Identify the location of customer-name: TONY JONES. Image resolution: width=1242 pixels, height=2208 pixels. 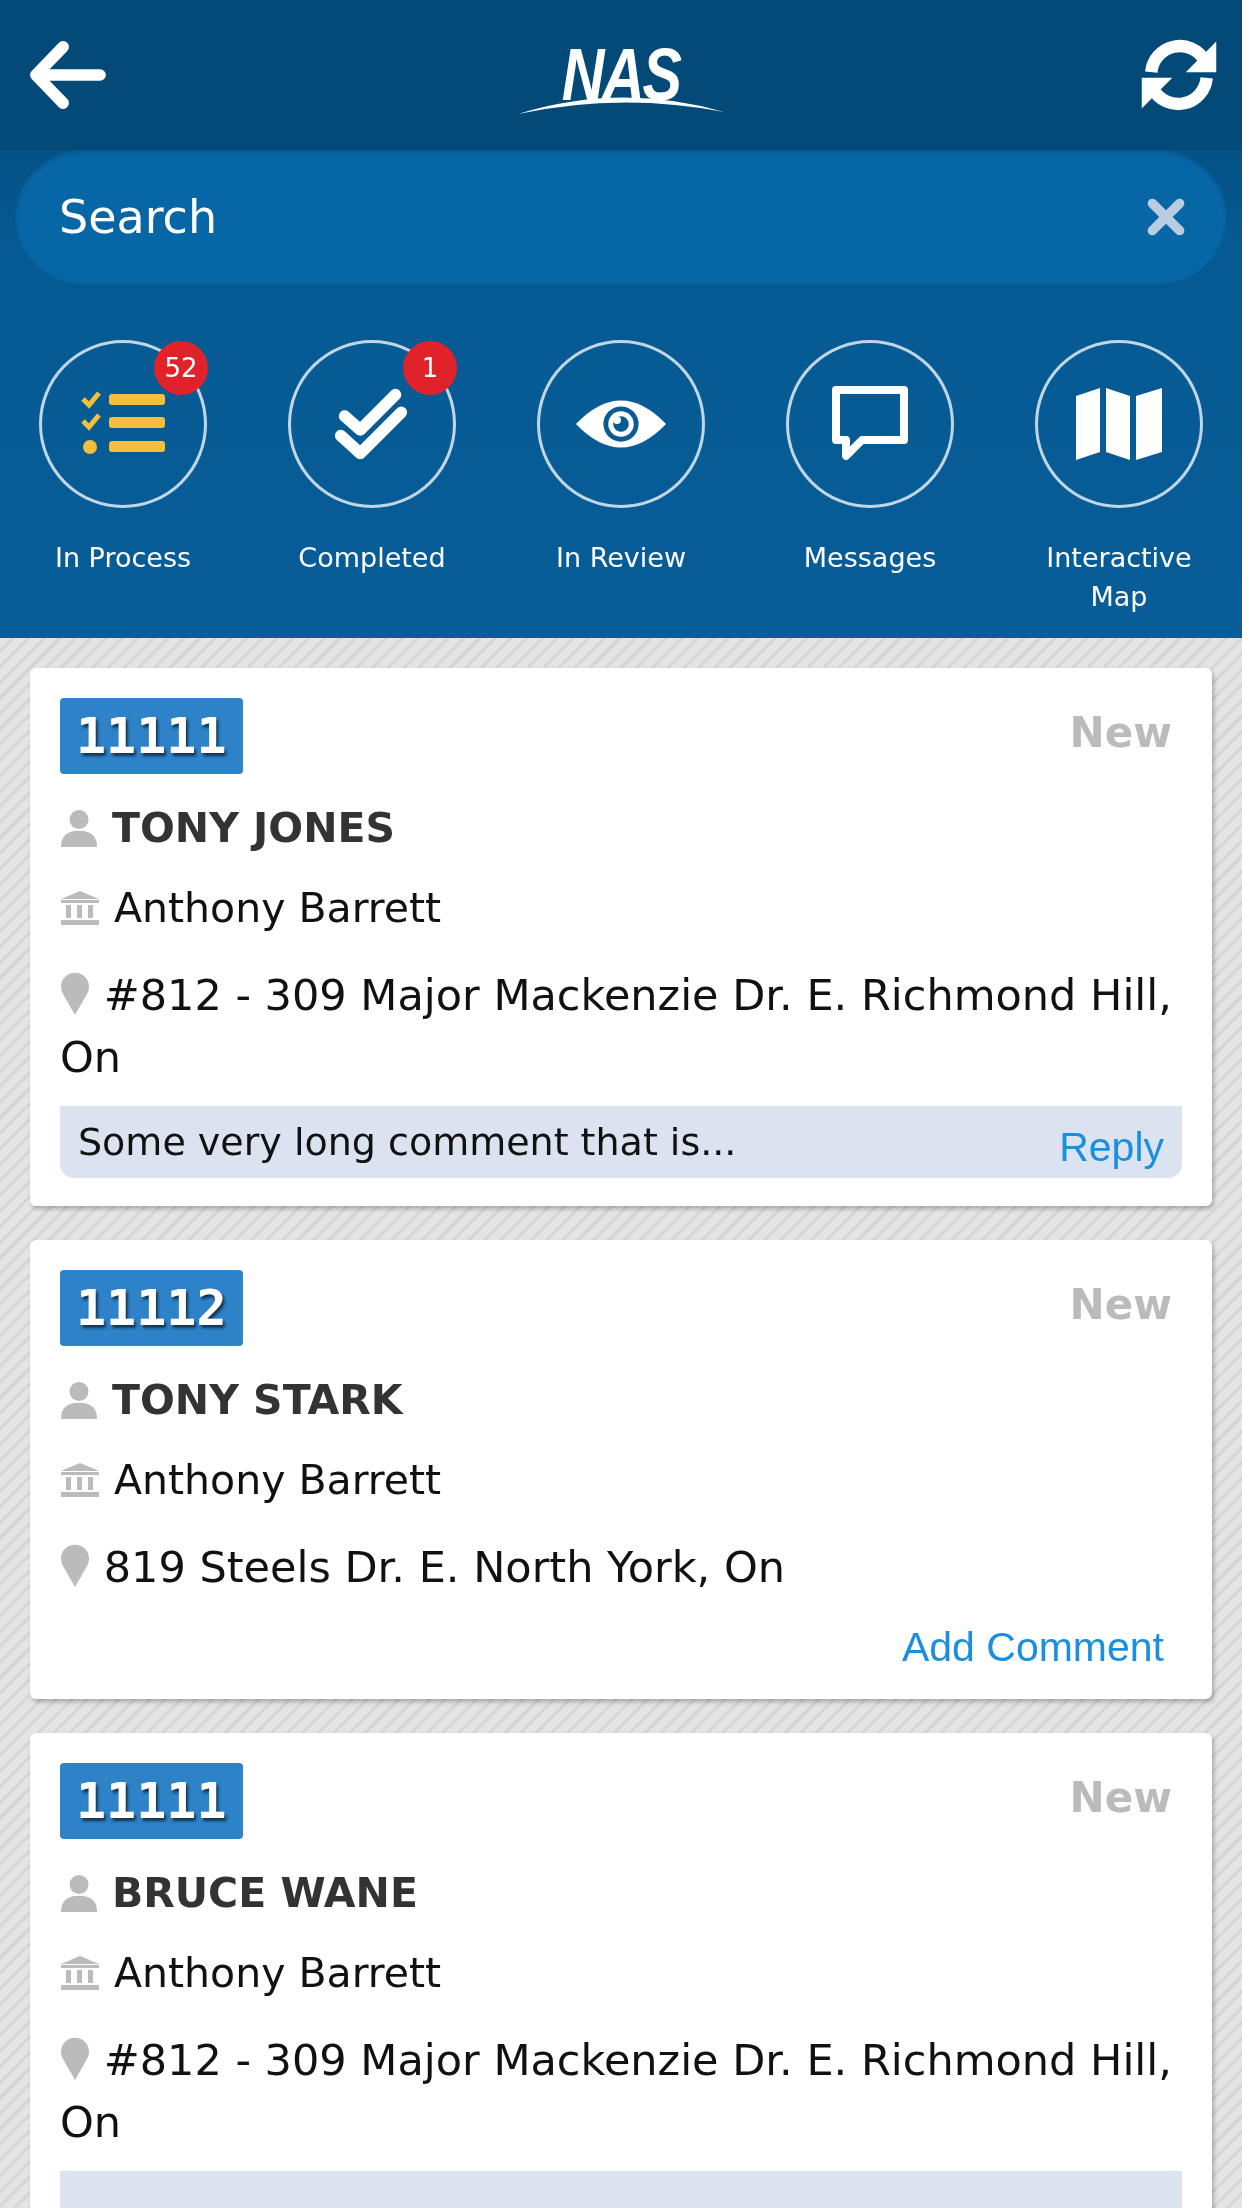
(254, 828).